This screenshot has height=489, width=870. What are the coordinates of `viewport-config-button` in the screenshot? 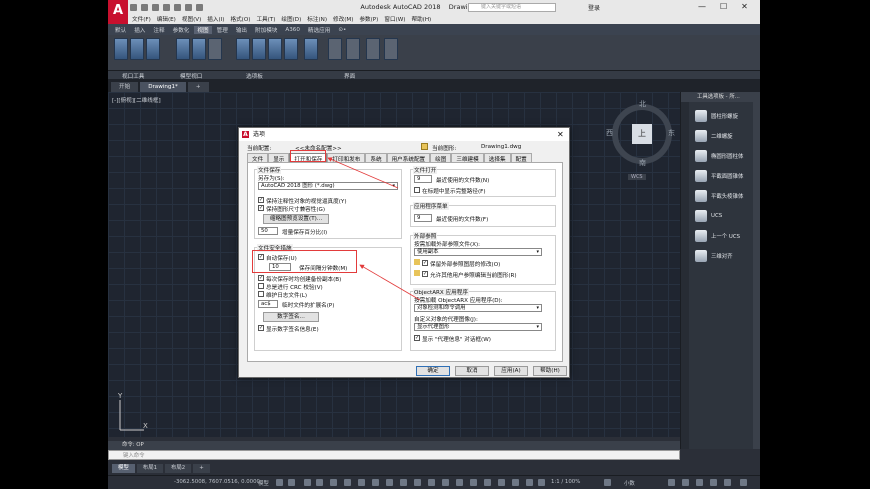 It's located at (183, 49).